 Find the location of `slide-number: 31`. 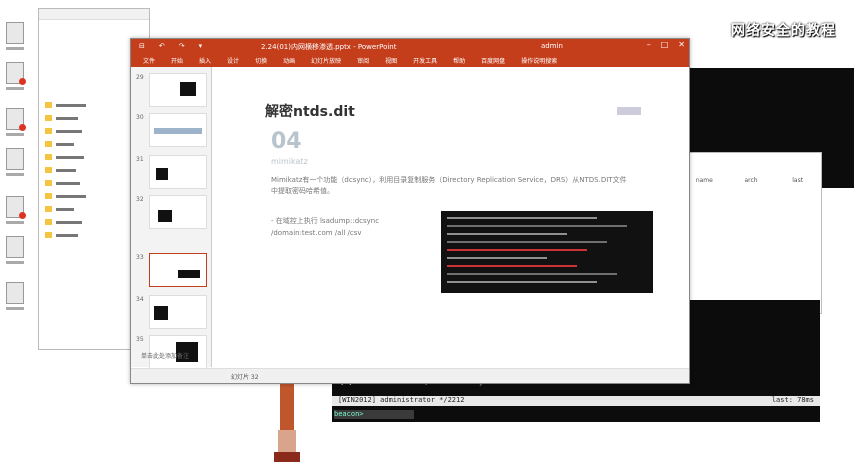

slide-number: 31 is located at coordinates (140, 159).